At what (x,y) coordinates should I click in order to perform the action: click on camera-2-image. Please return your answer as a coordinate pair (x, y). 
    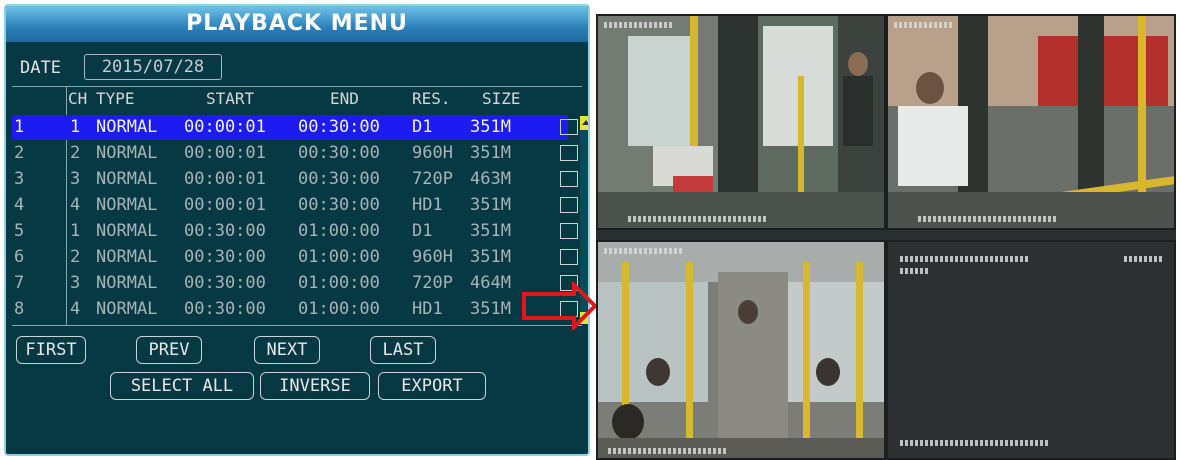
    Looking at the image, I should click on (1031, 122).